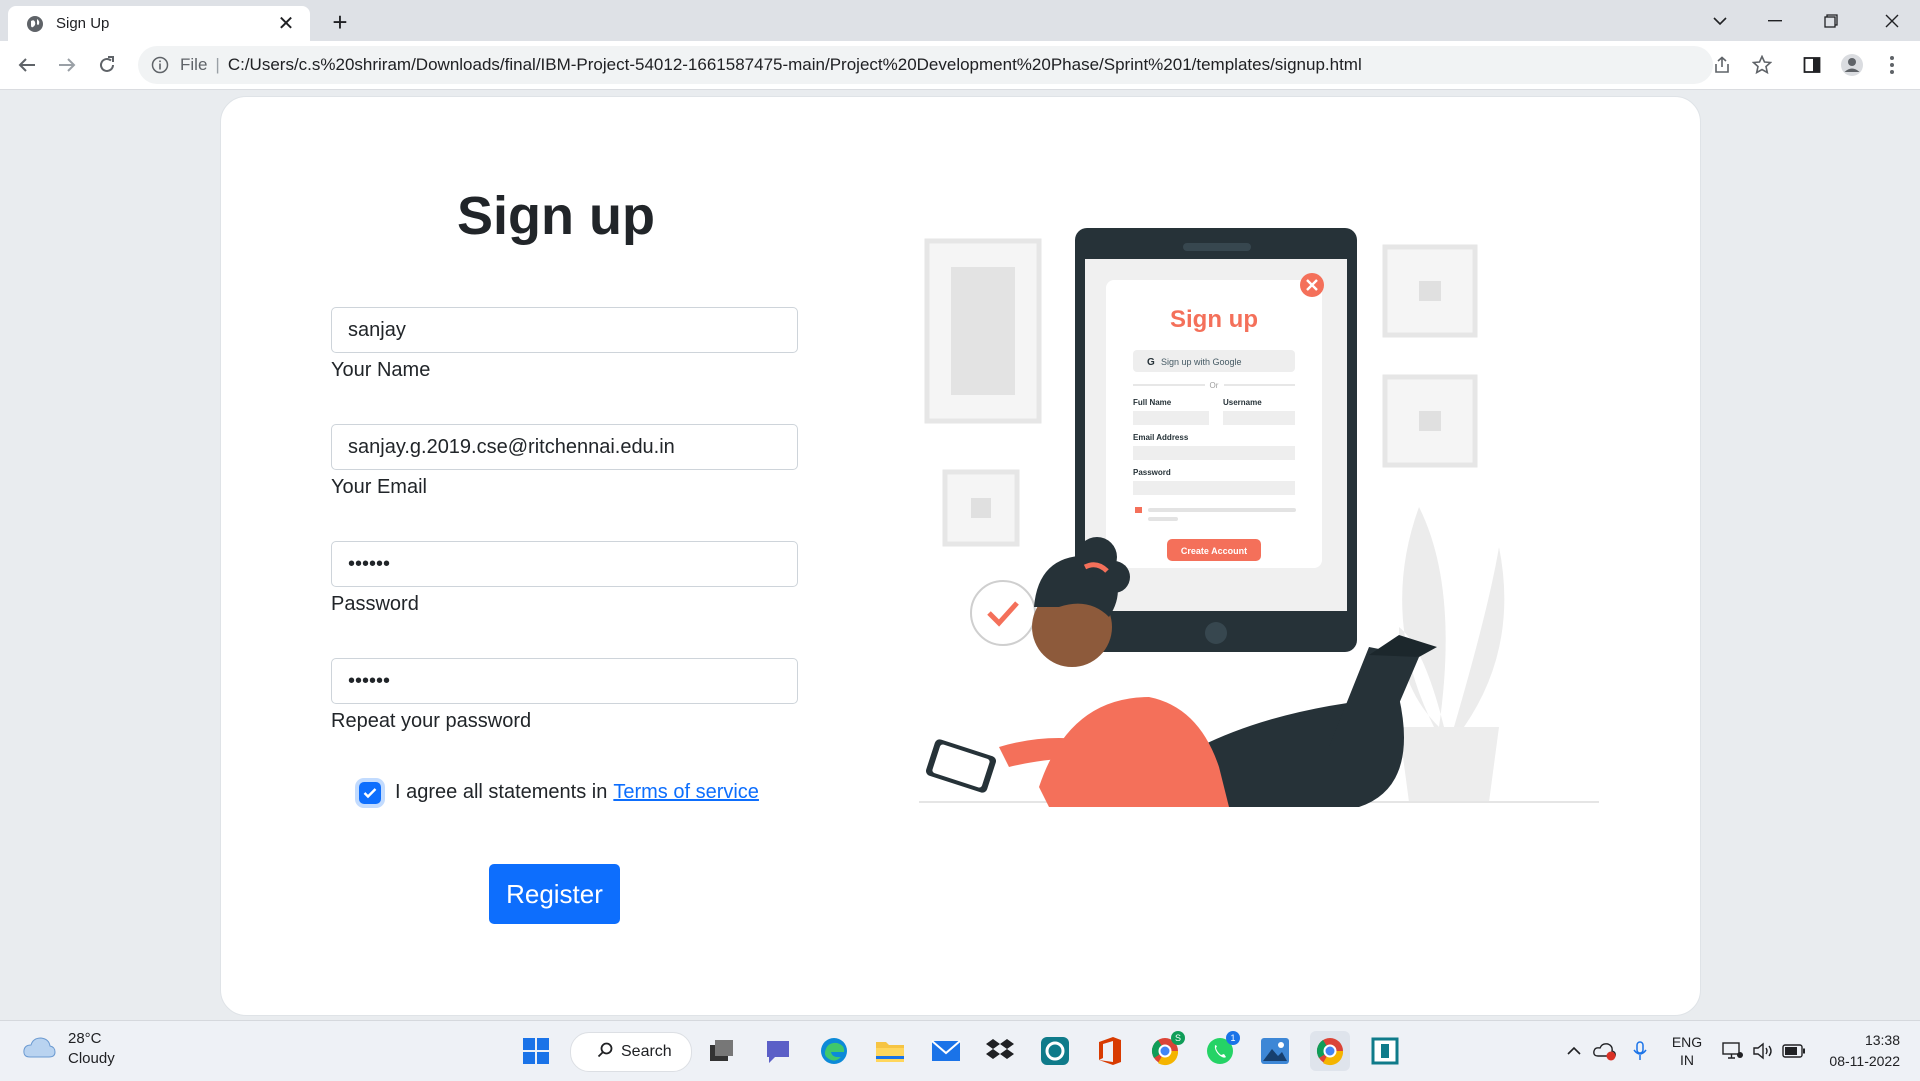 This screenshot has width=1920, height=1081. What do you see at coordinates (1151, 362) in the screenshot?
I see `svg-text: G` at bounding box center [1151, 362].